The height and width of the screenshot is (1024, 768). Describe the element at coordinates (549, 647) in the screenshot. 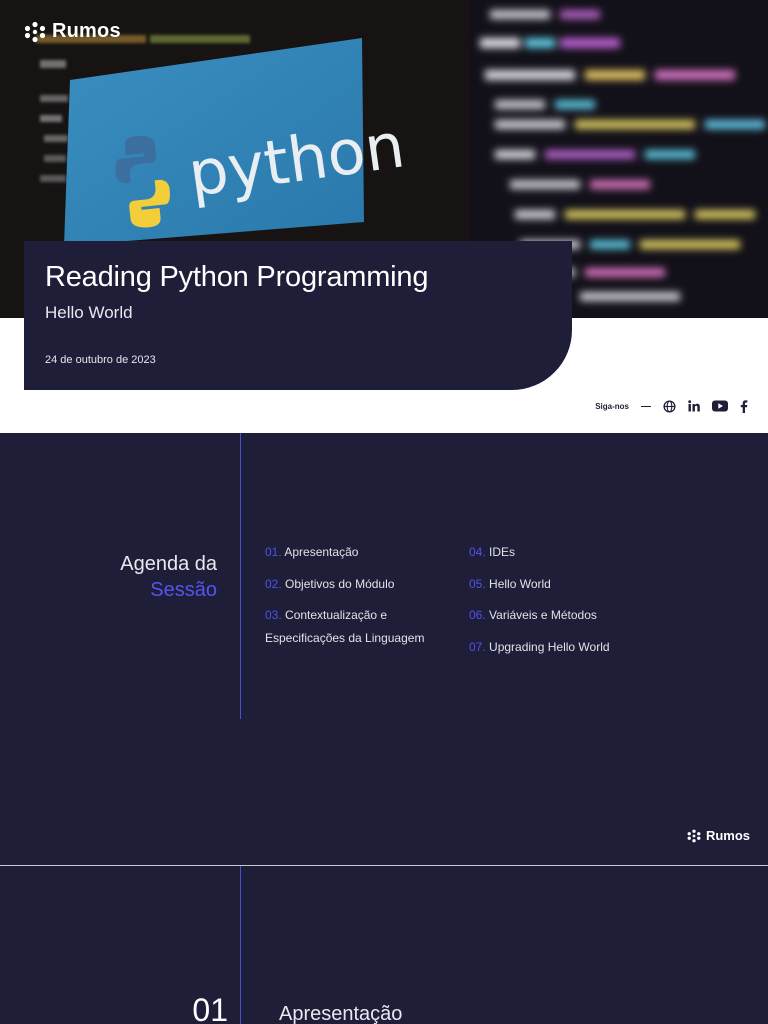

I see `agenda-item-label: Upgrading Hello World` at that location.